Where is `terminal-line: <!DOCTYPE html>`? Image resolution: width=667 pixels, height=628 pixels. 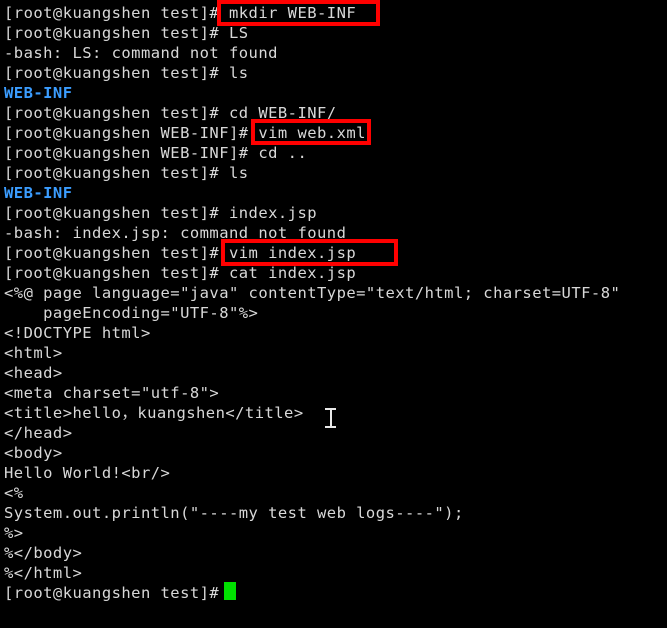 terminal-line: <!DOCTYPE html> is located at coordinates (77, 333).